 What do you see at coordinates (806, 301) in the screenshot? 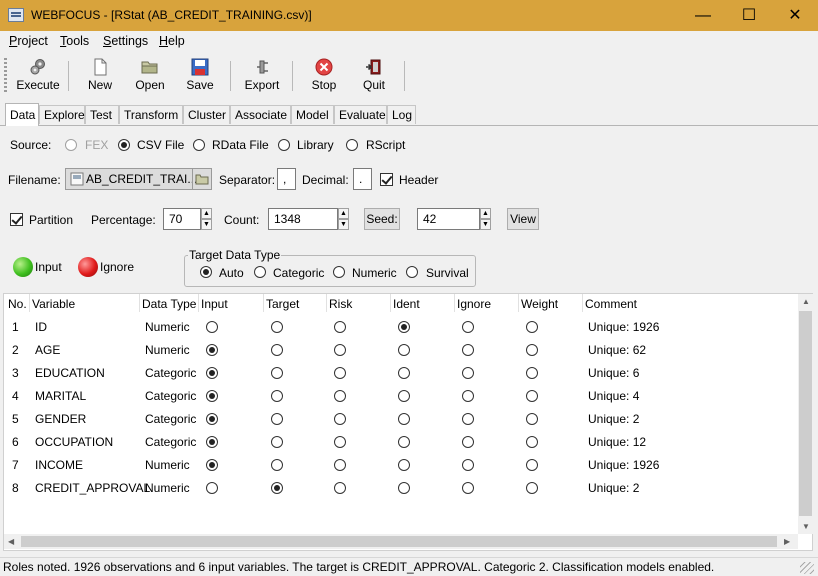
I see `scroll-up-icon: ▲` at bounding box center [806, 301].